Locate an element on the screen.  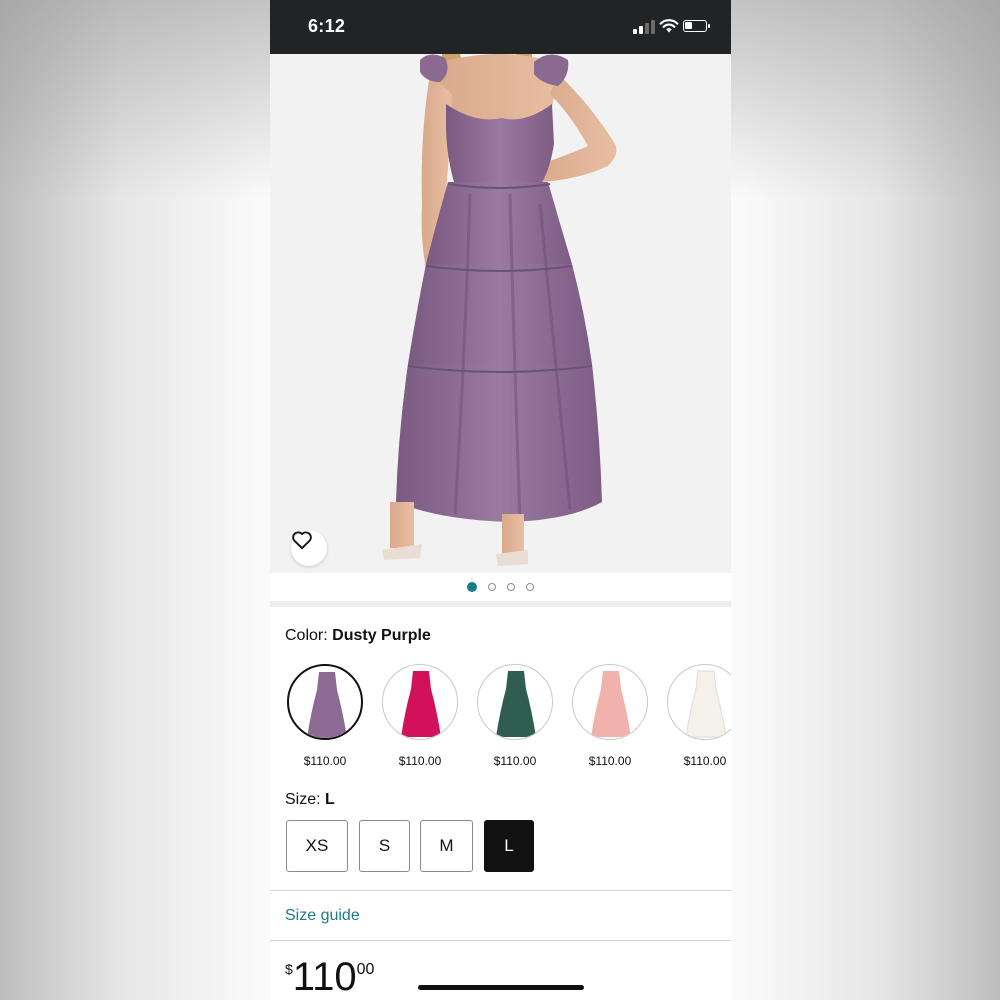
status-time: 6:12 is located at coordinates (327, 26).